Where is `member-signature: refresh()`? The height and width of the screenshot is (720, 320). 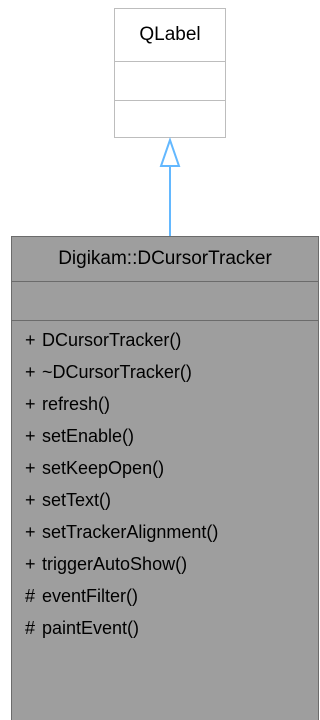
member-signature: refresh() is located at coordinates (76, 404).